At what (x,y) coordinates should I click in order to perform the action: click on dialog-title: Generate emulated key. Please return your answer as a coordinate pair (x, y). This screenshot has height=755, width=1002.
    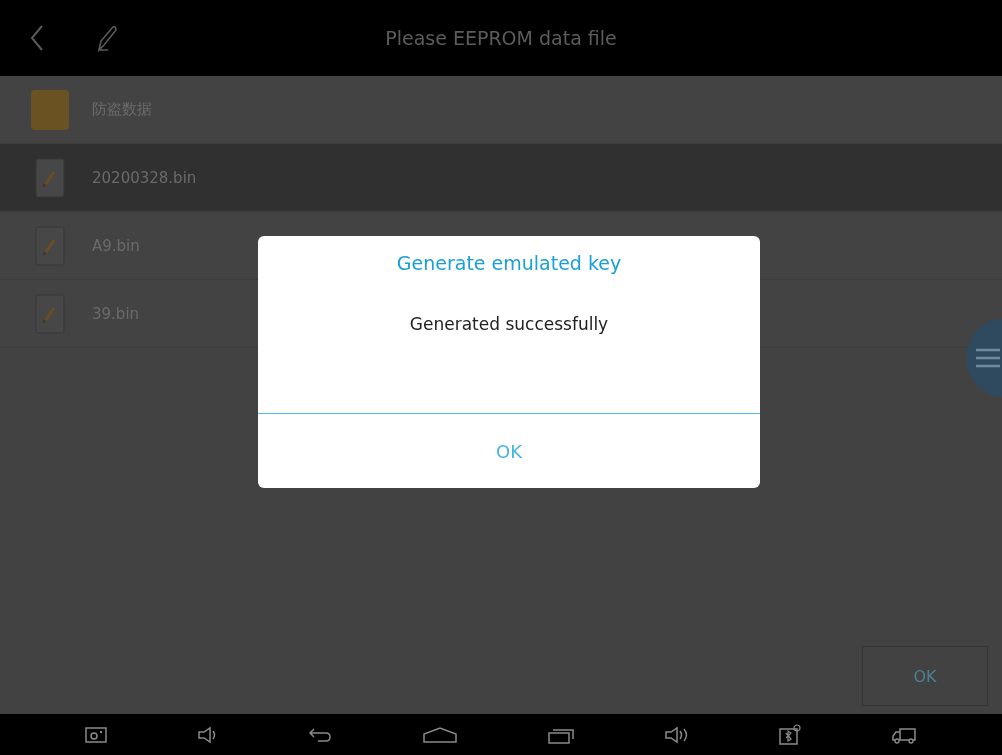
    Looking at the image, I should click on (509, 263).